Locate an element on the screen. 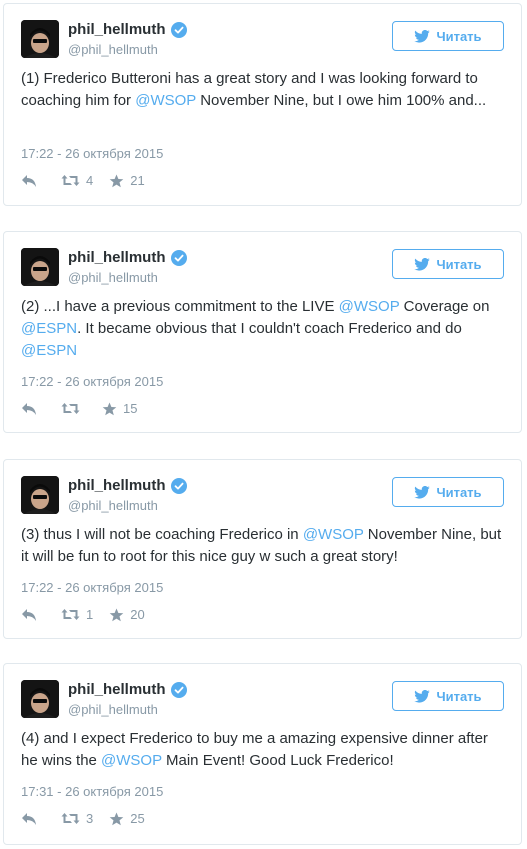 This screenshot has height=849, width=527. tweet-actions: 15 is located at coordinates (79, 408).